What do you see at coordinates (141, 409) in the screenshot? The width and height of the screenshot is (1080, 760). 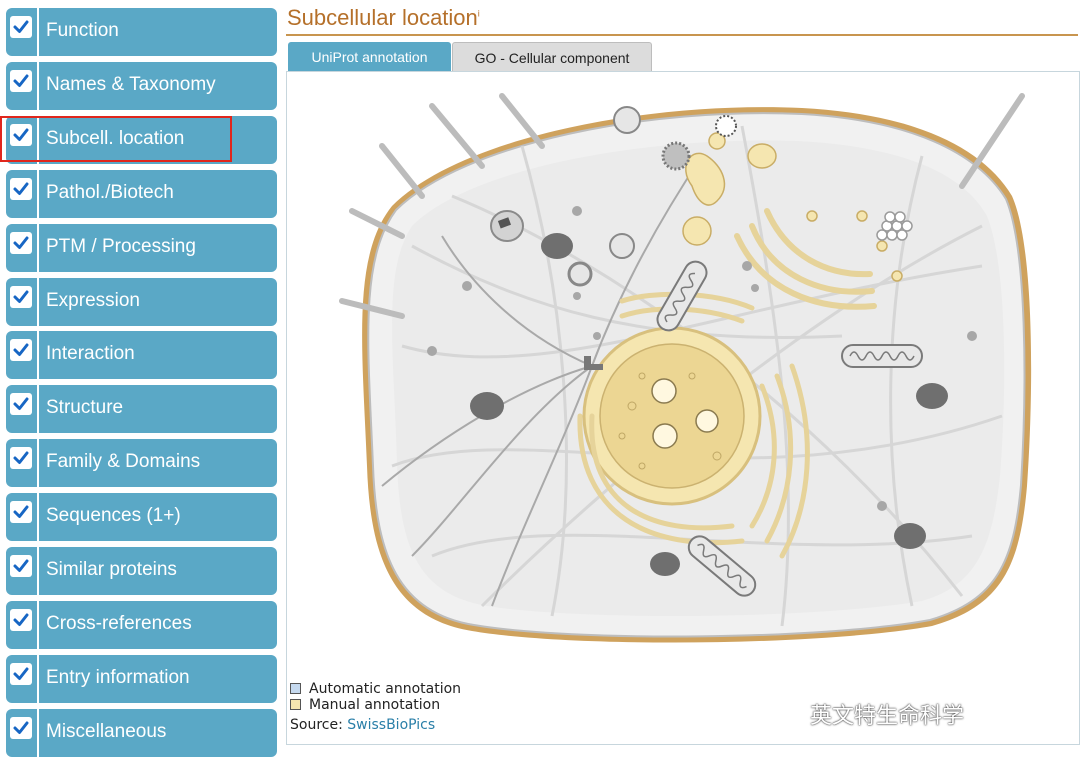 I see `sidebar-item-structure: Structure` at bounding box center [141, 409].